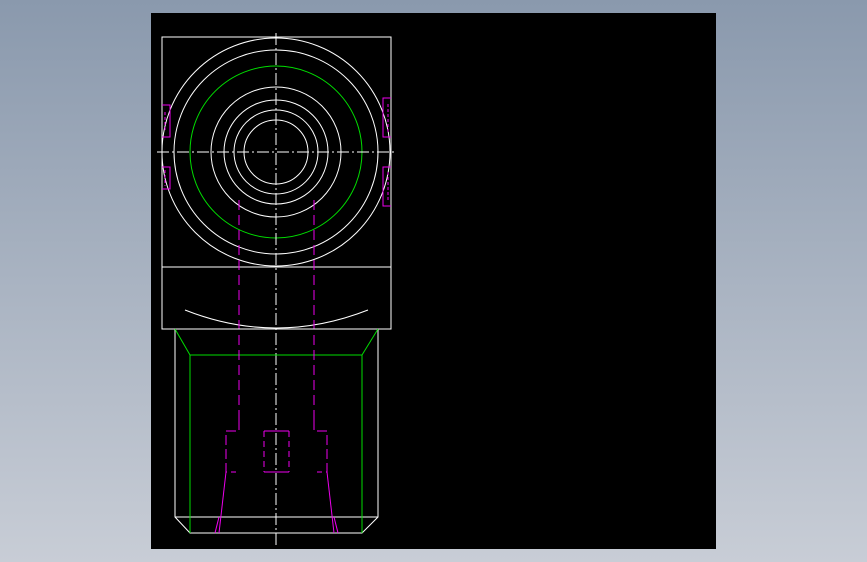 The width and height of the screenshot is (867, 562). I want to click on left-port-hidden-lines, so click(166, 147).